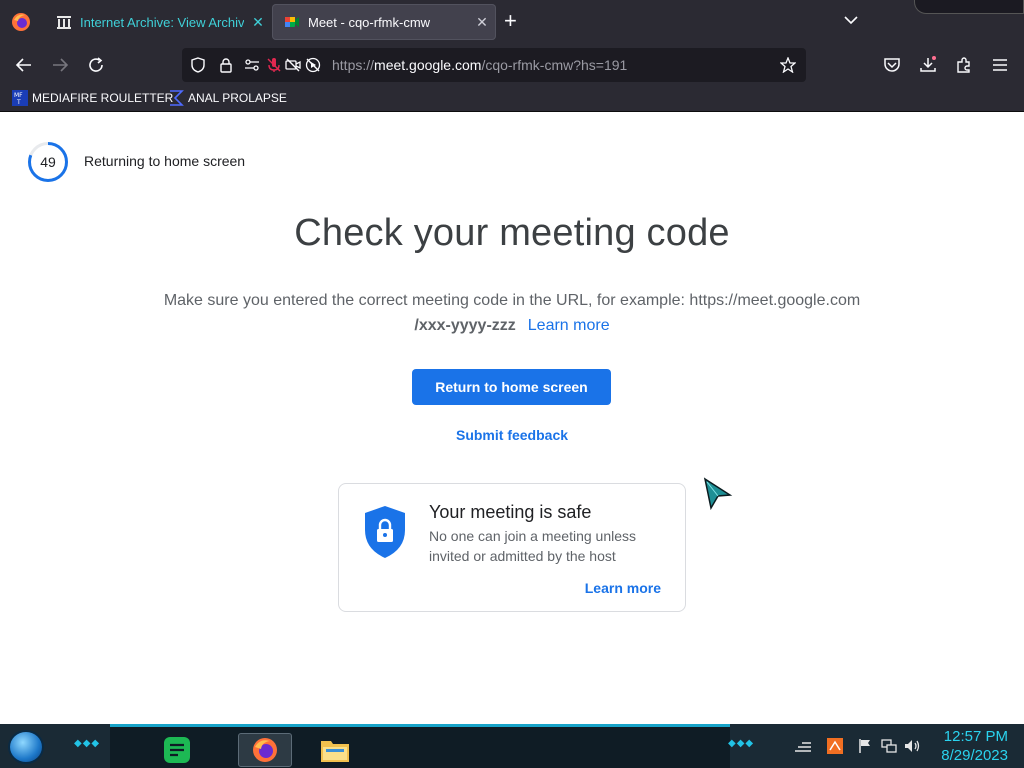 The width and height of the screenshot is (1024, 768). Describe the element at coordinates (335, 750) in the screenshot. I see `file-explorer-icon` at that location.